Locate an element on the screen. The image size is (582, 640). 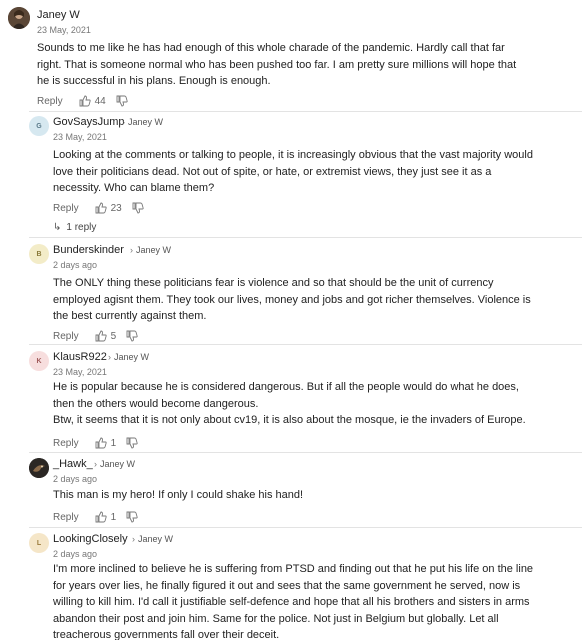
comment-actions: Reply 23 is located at coordinates (100, 208).